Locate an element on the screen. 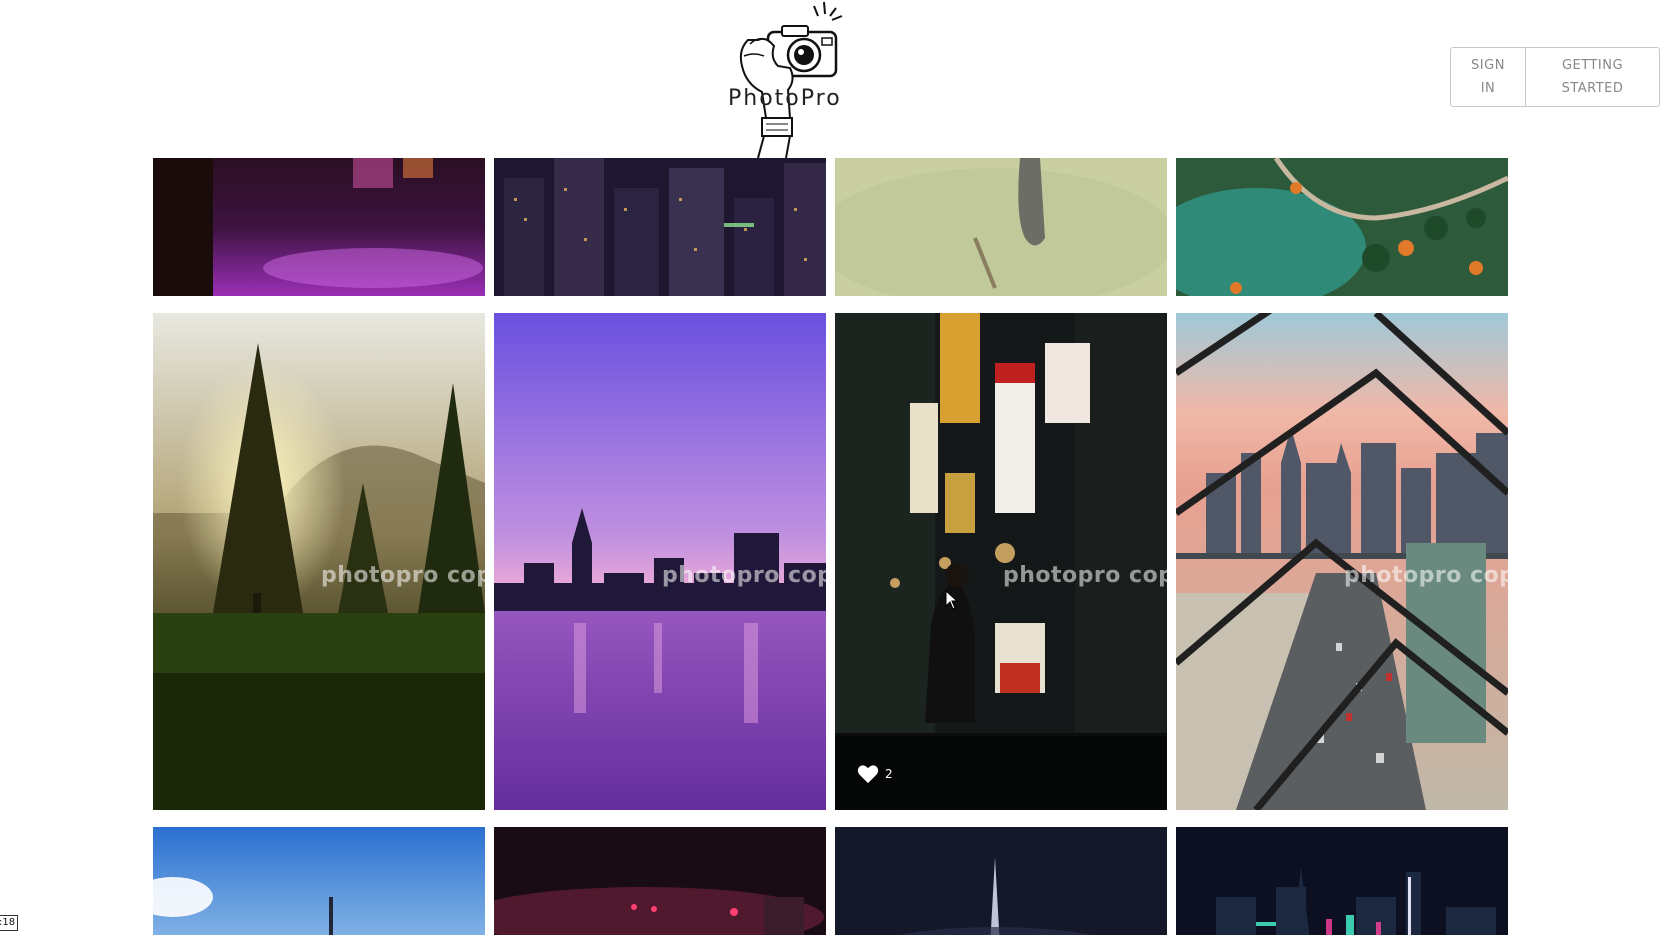  brand-name: PhotoPro is located at coordinates (785, 98).